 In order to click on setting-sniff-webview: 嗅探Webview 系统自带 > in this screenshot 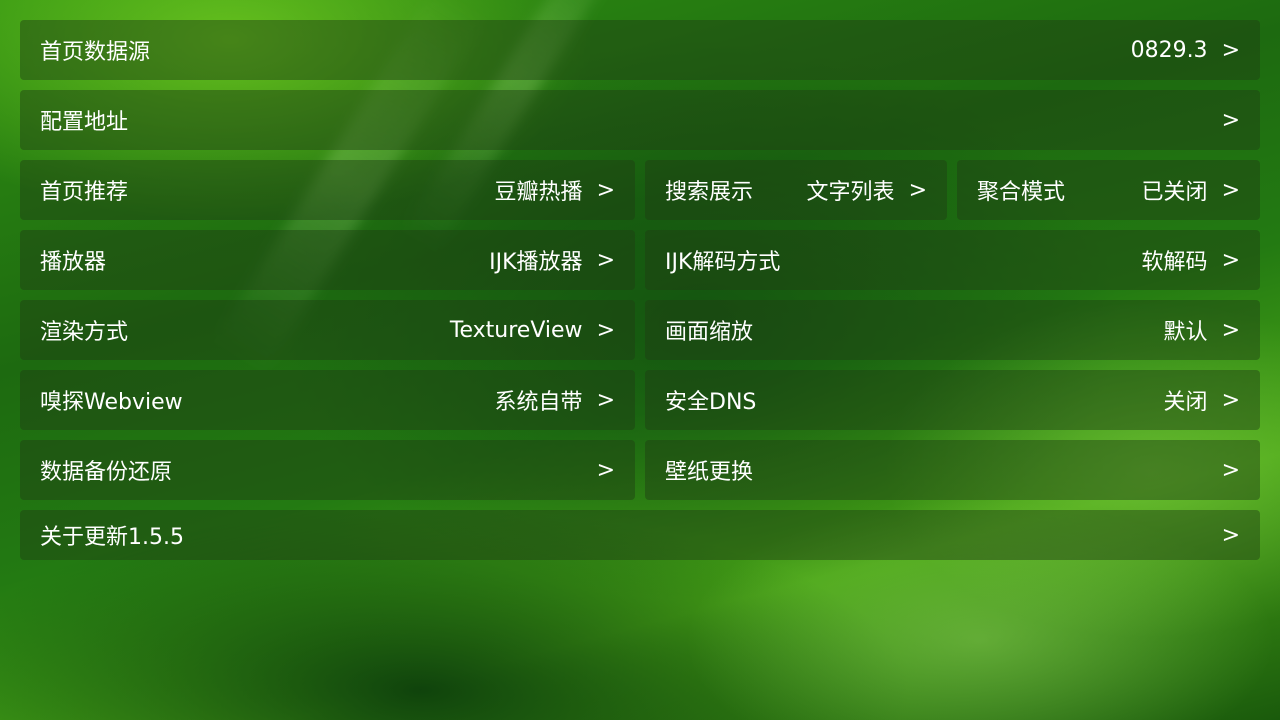, I will do `click(327, 400)`.